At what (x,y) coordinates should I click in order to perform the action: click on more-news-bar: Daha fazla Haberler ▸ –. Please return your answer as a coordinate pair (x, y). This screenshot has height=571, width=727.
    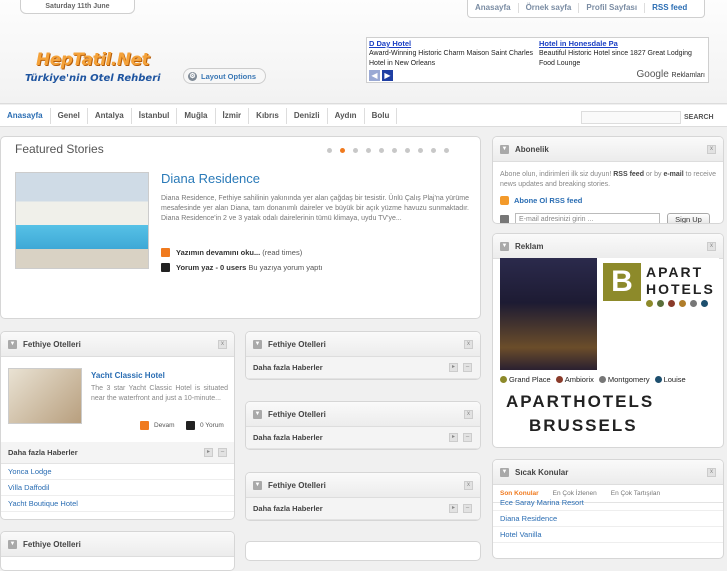
    Looking at the image, I should click on (117, 453).